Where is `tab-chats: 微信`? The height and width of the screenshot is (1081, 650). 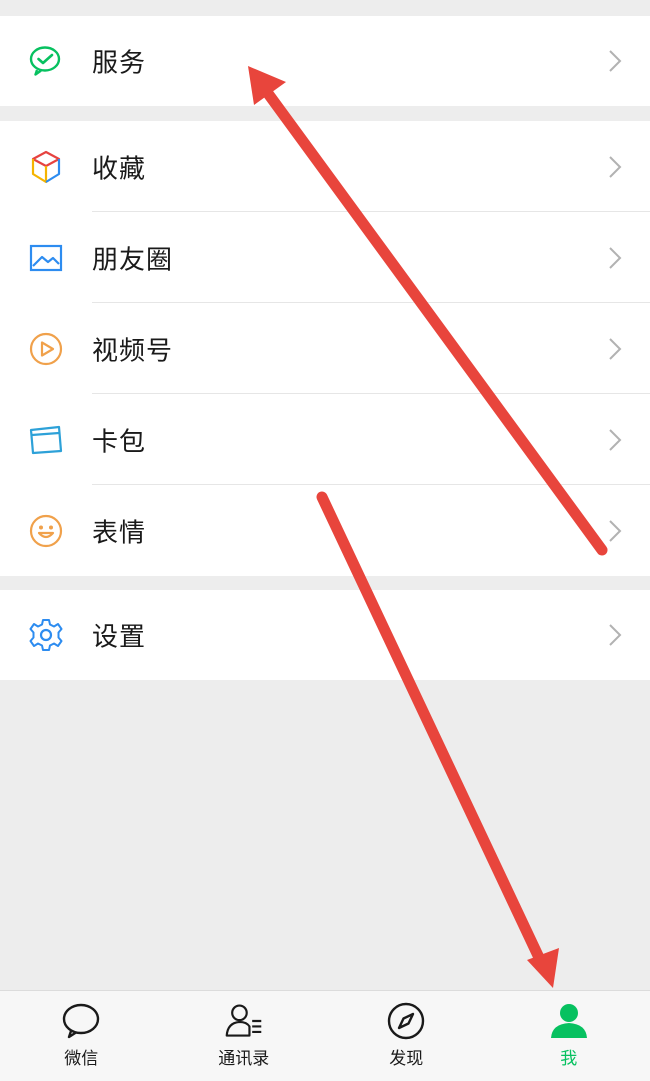 tab-chats: 微信 is located at coordinates (81, 1036).